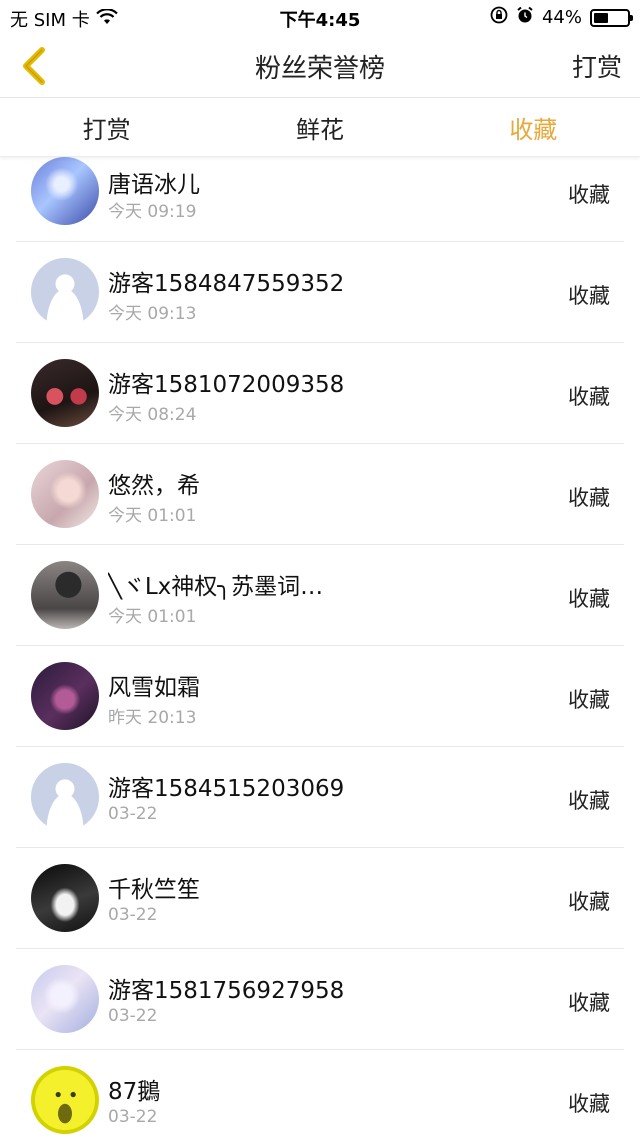 This screenshot has height=1138, width=640. I want to click on user-name: 唐语冰儿, so click(154, 185).